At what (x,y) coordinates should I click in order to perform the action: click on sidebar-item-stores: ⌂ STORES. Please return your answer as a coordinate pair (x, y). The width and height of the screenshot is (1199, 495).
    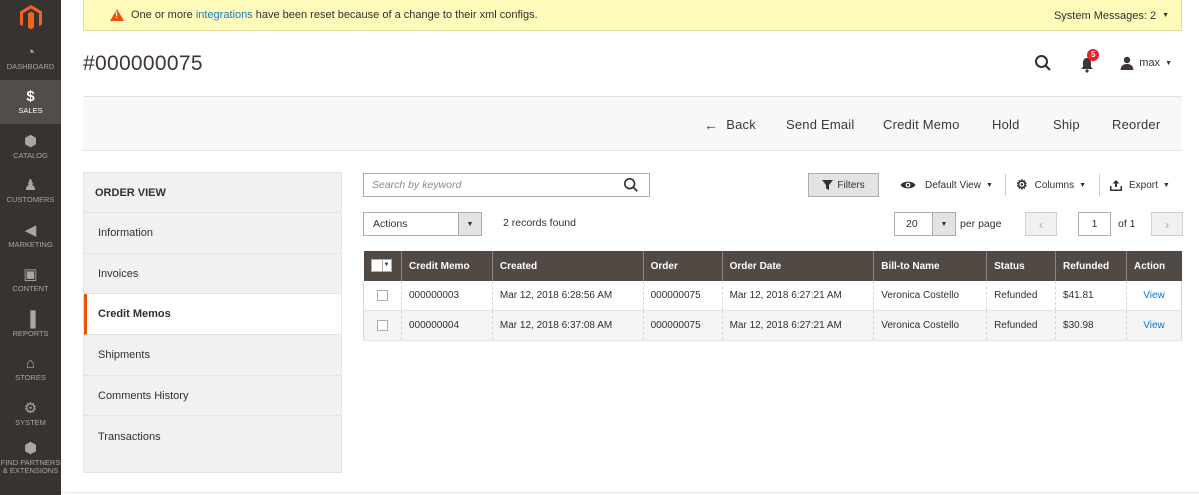
    Looking at the image, I should click on (30, 369).